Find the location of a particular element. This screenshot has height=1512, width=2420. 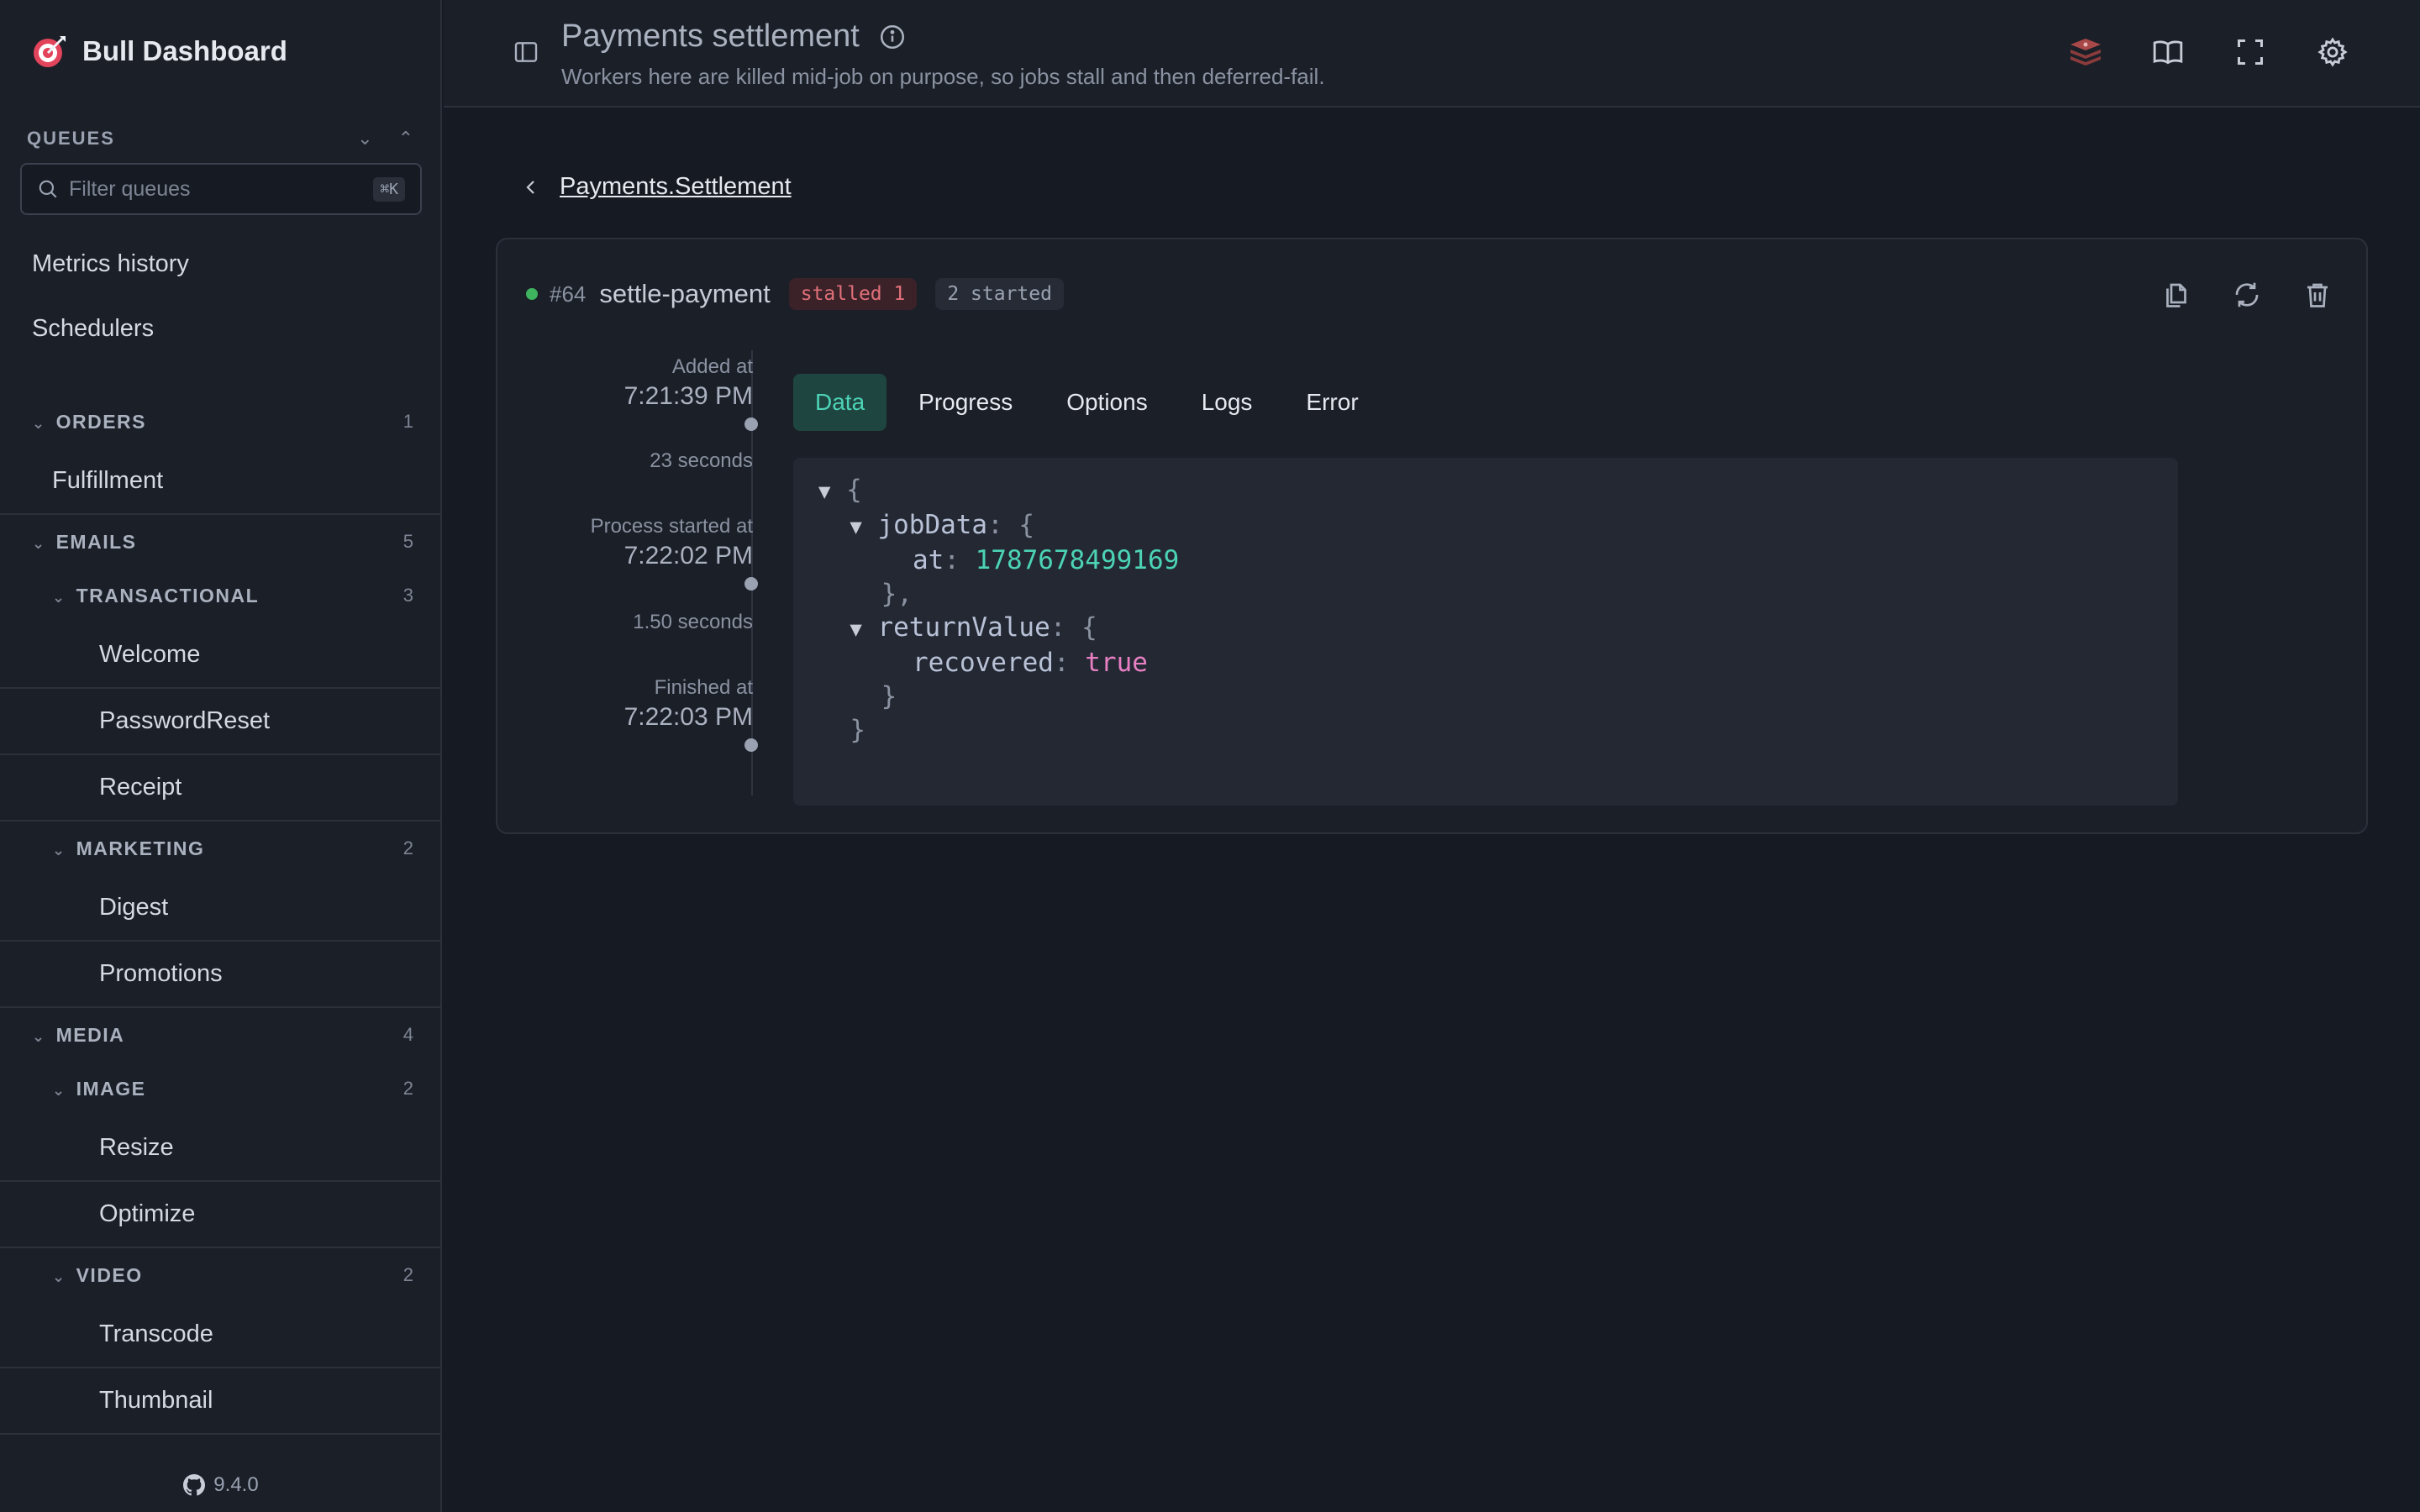

queue-group-marketing: ⌄ MARKETING 2 is located at coordinates (220, 848).